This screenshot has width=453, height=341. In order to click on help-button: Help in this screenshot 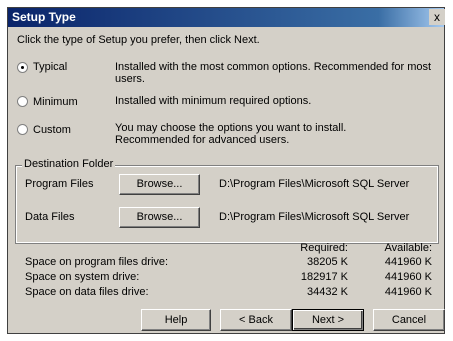, I will do `click(176, 320)`.